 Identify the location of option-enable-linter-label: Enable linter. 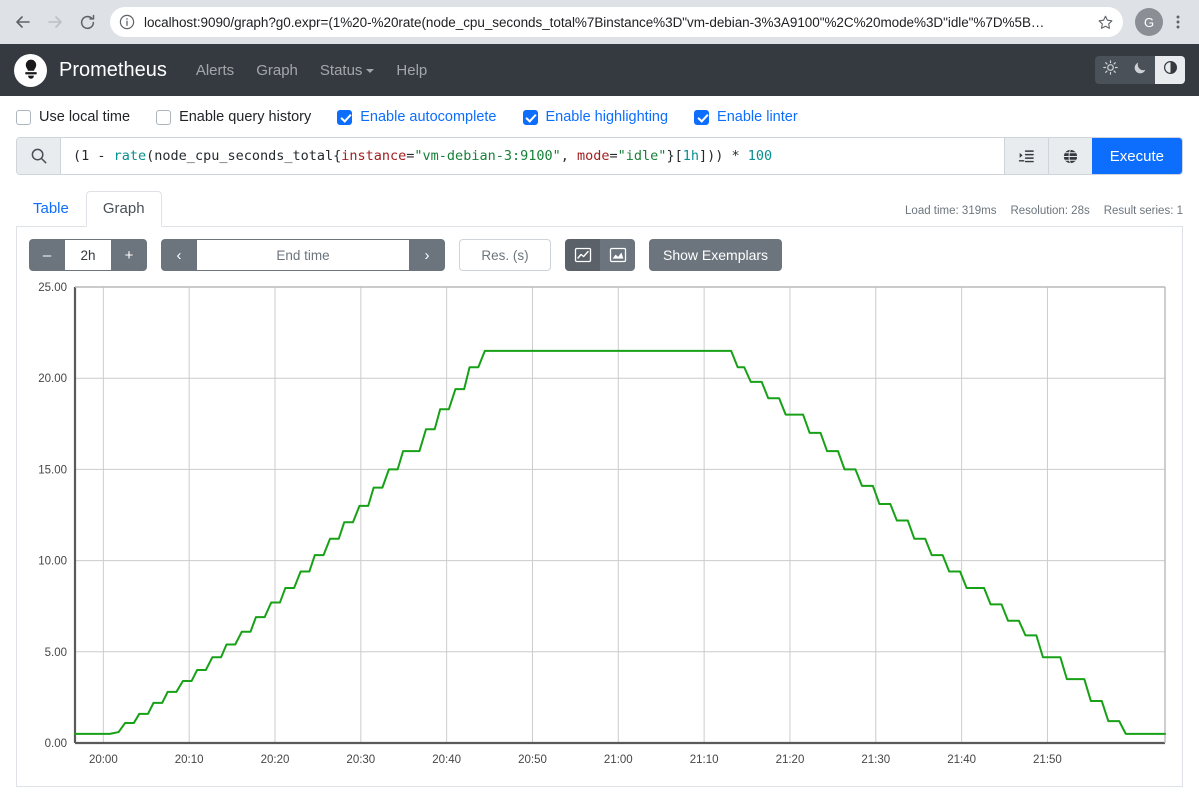
(757, 117).